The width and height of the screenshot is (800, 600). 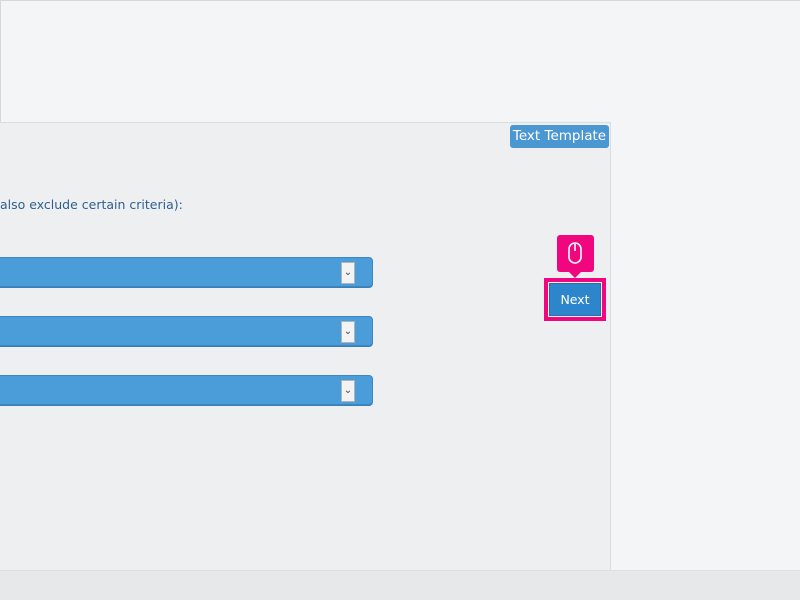 I want to click on criteria-select-1: ⌄, so click(x=186, y=272).